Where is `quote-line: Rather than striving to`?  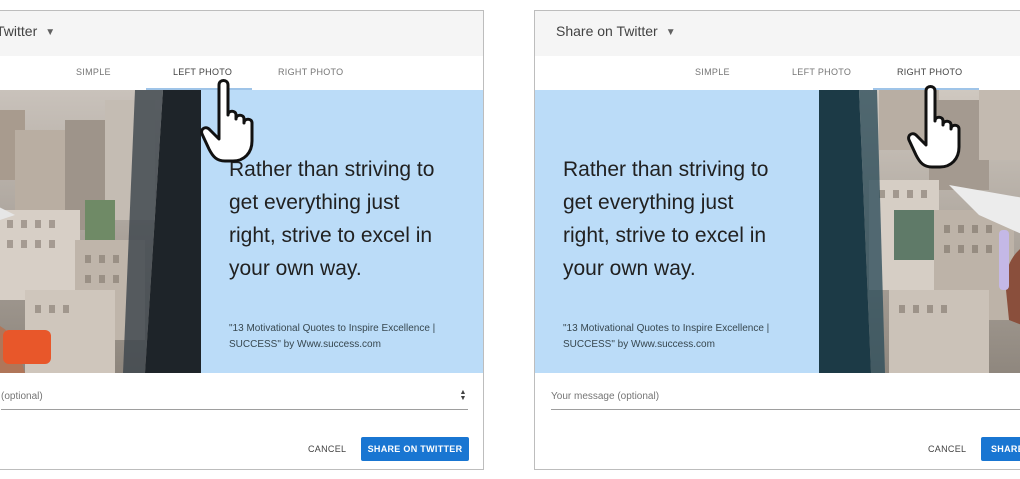
quote-line: Rather than striving to is located at coordinates (666, 169).